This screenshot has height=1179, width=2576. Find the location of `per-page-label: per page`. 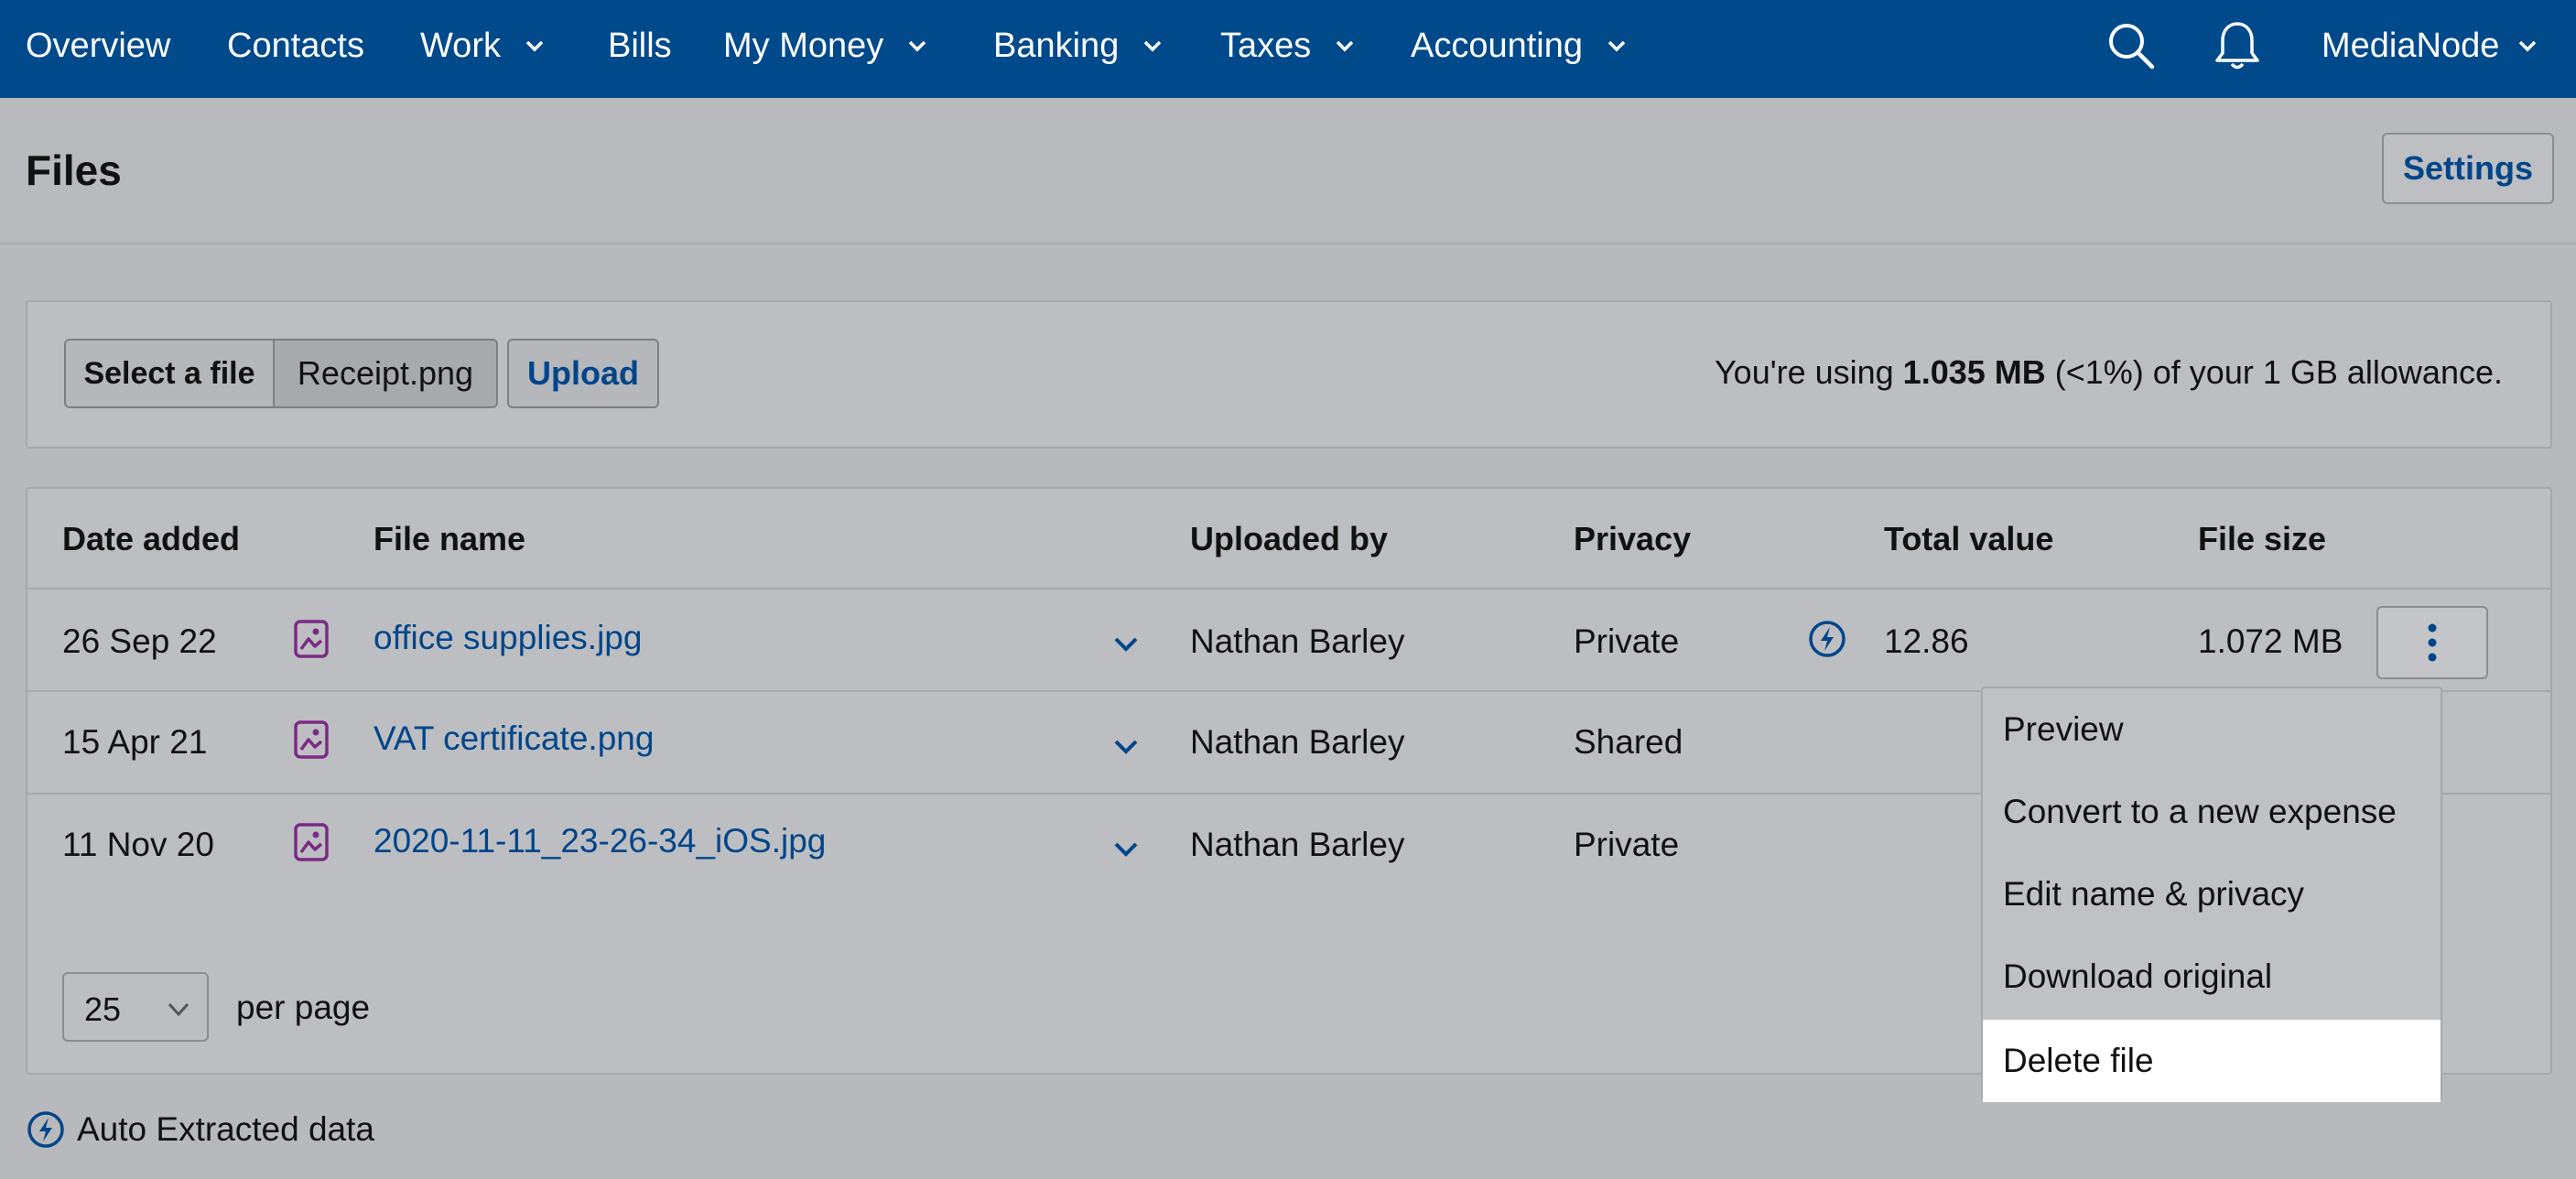

per-page-label: per page is located at coordinates (304, 1008).